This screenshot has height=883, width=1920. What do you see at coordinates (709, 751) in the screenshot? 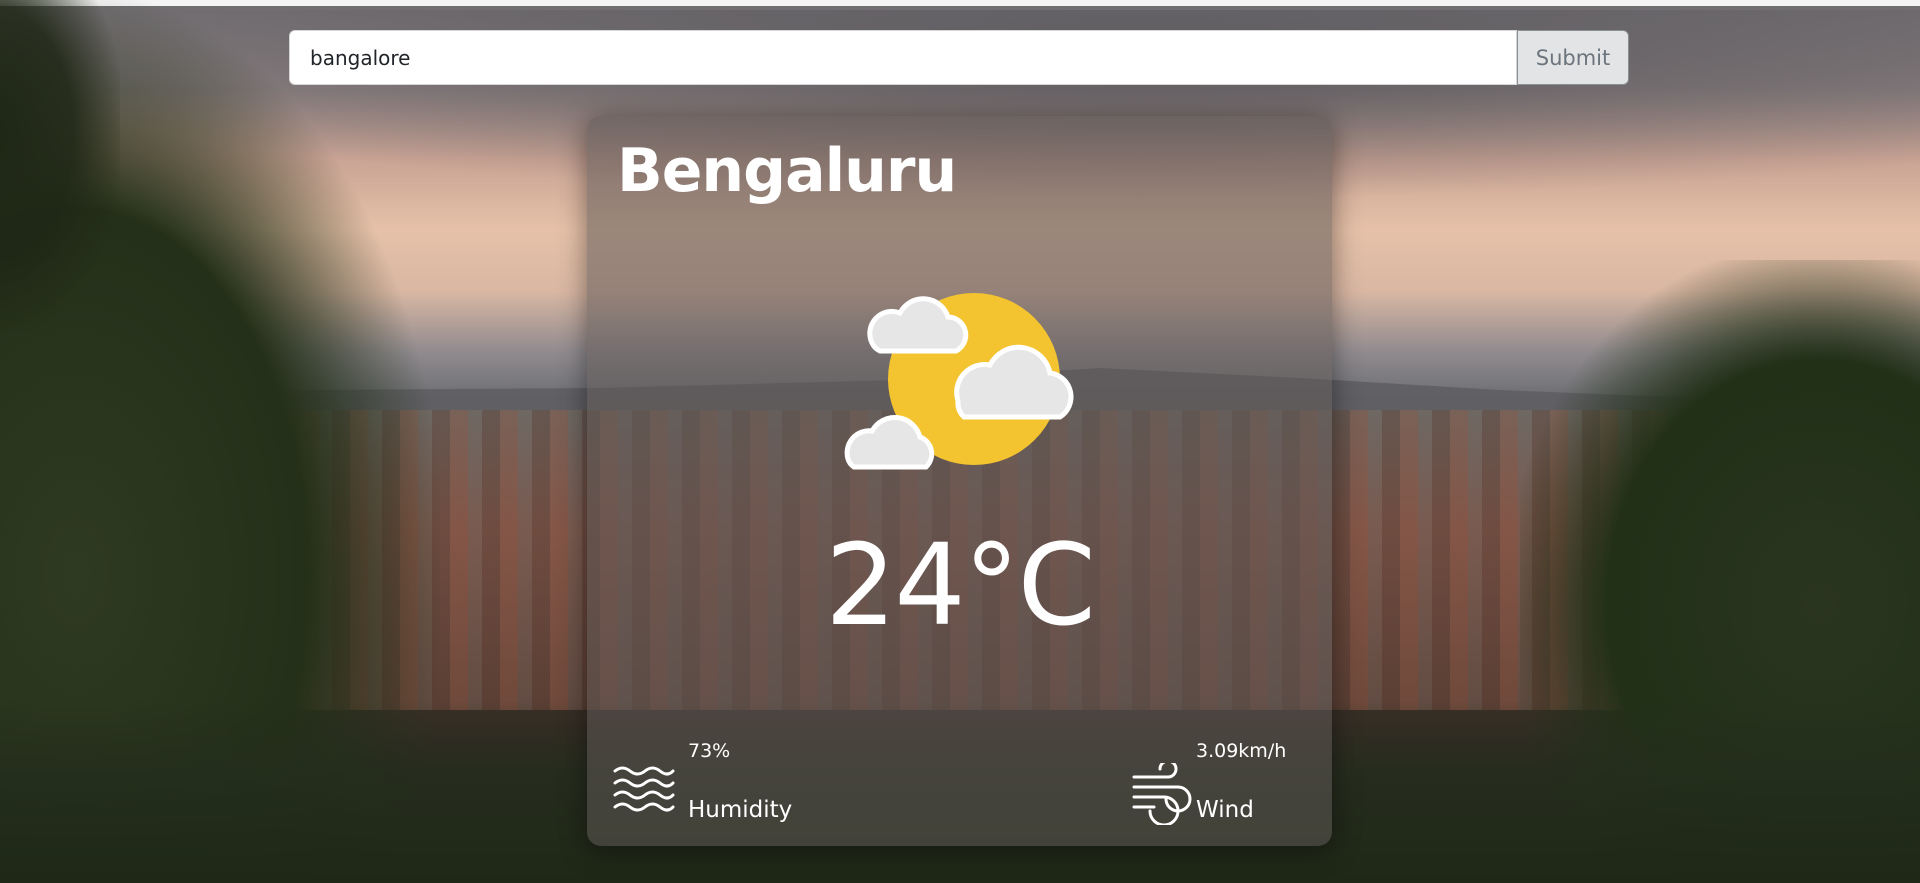
I see `humidity-value: 73%` at bounding box center [709, 751].